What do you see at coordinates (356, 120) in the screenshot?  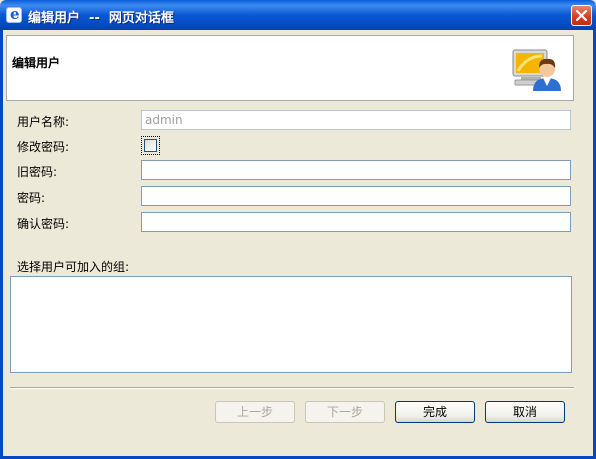 I see `username-input` at bounding box center [356, 120].